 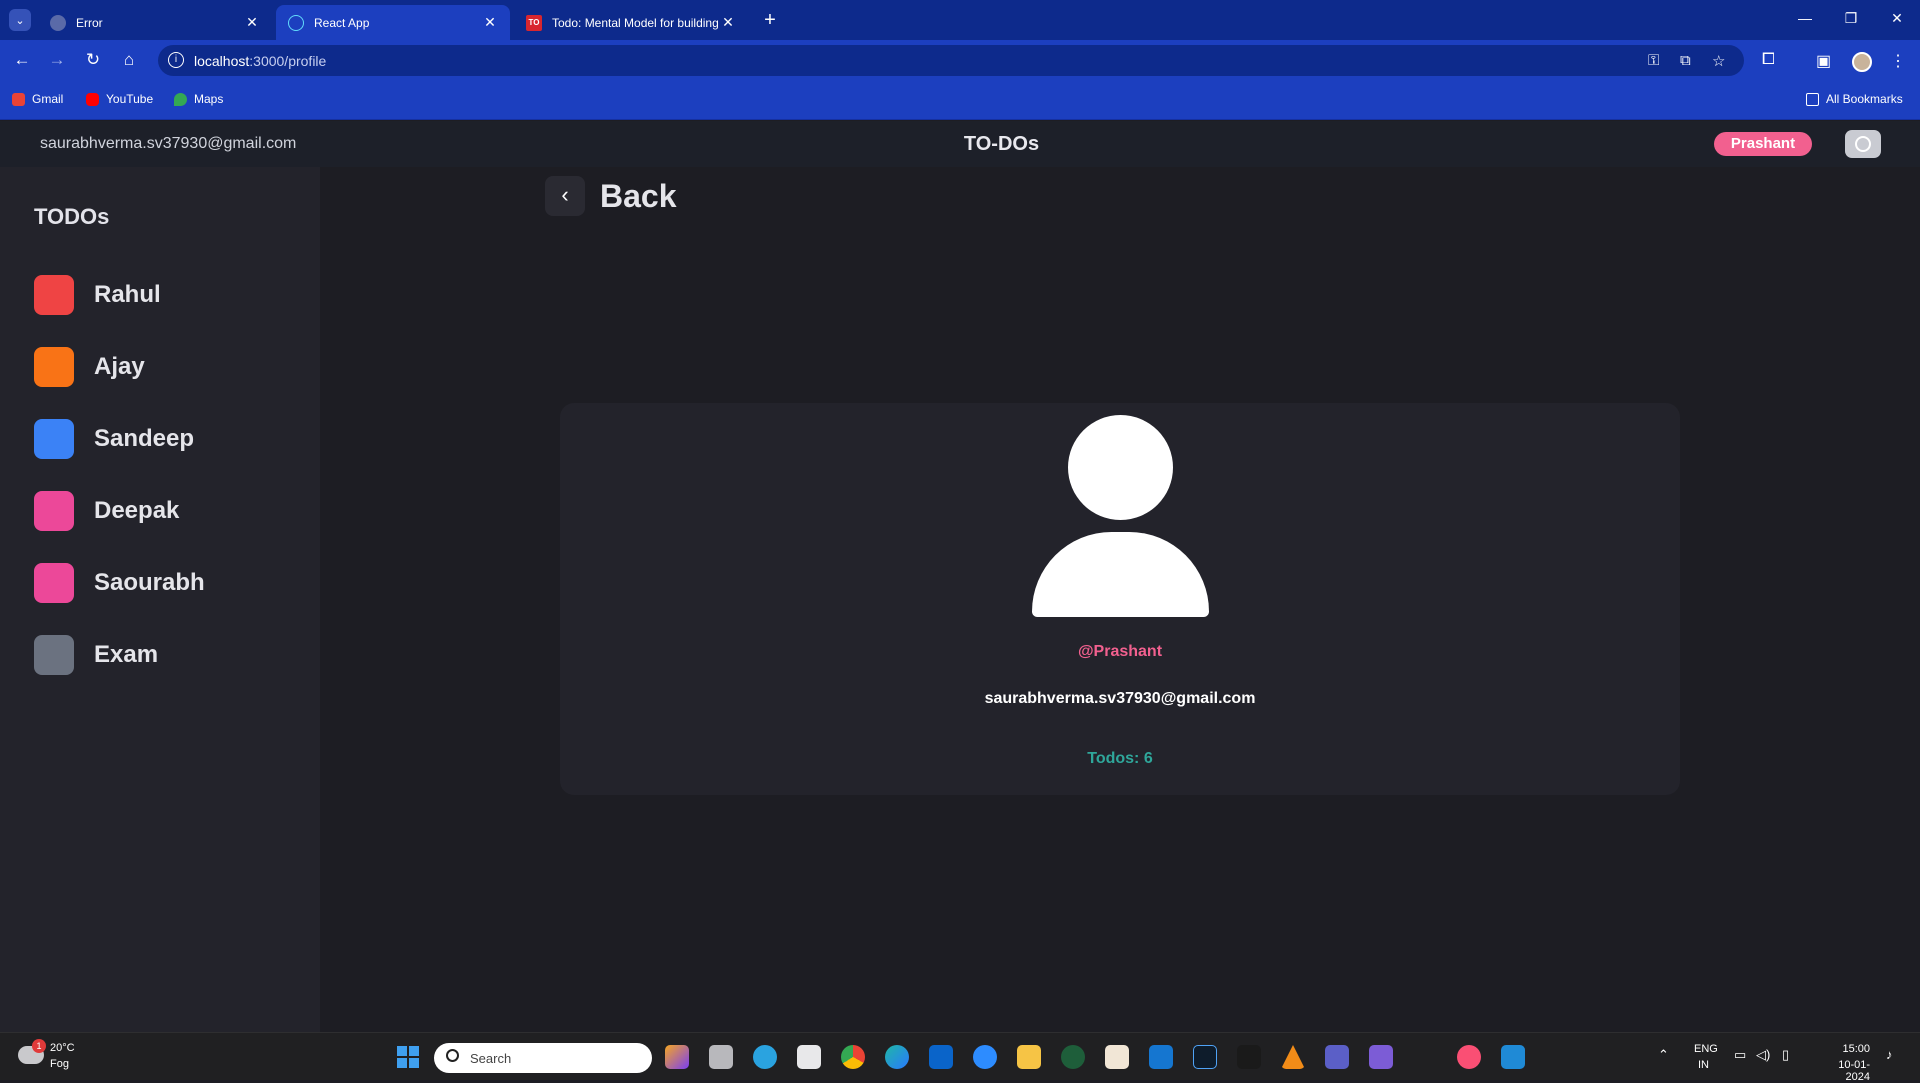 I want to click on chevron-up-icon: ⌃, so click(x=1663, y=1055).